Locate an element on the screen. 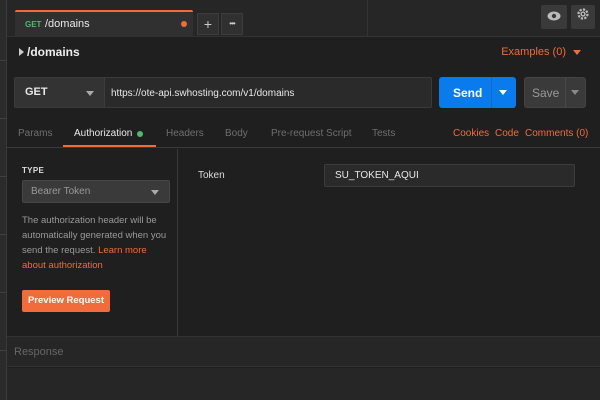 This screenshot has width=600, height=400. expand-caret-icon is located at coordinates (21, 52).